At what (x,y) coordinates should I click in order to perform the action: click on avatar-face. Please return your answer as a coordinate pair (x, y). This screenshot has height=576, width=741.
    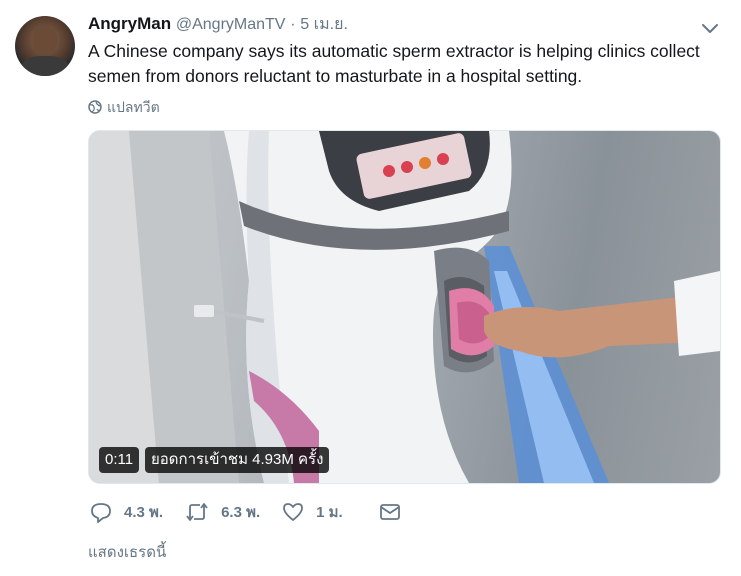
    Looking at the image, I should click on (45, 40).